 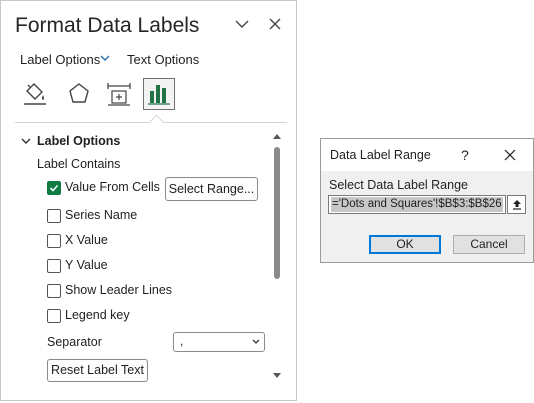 I want to click on checkmark-icon, so click(x=54, y=188).